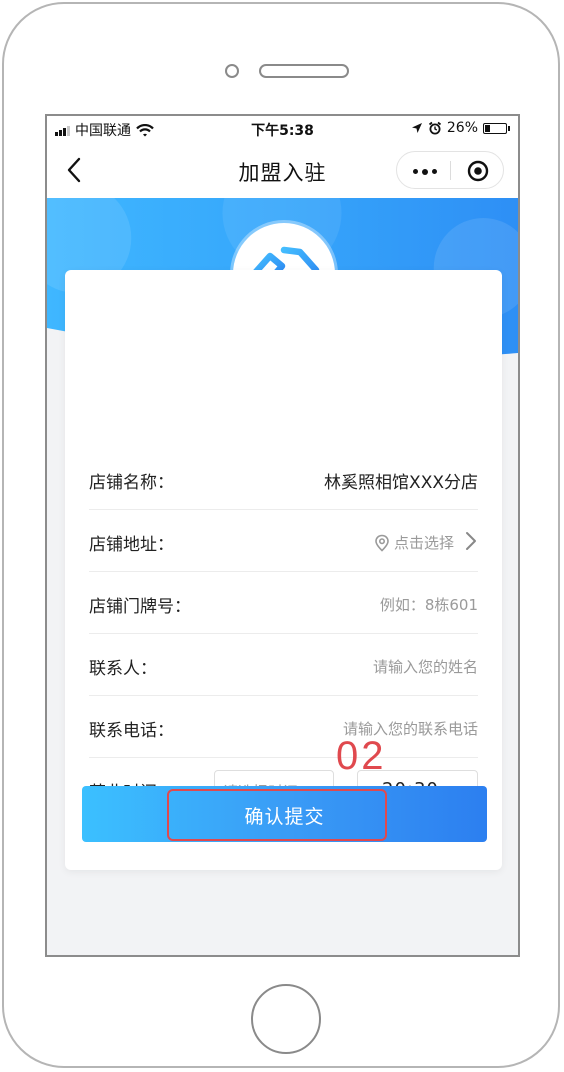  What do you see at coordinates (277, 815) in the screenshot?
I see `annotation-highlight-box` at bounding box center [277, 815].